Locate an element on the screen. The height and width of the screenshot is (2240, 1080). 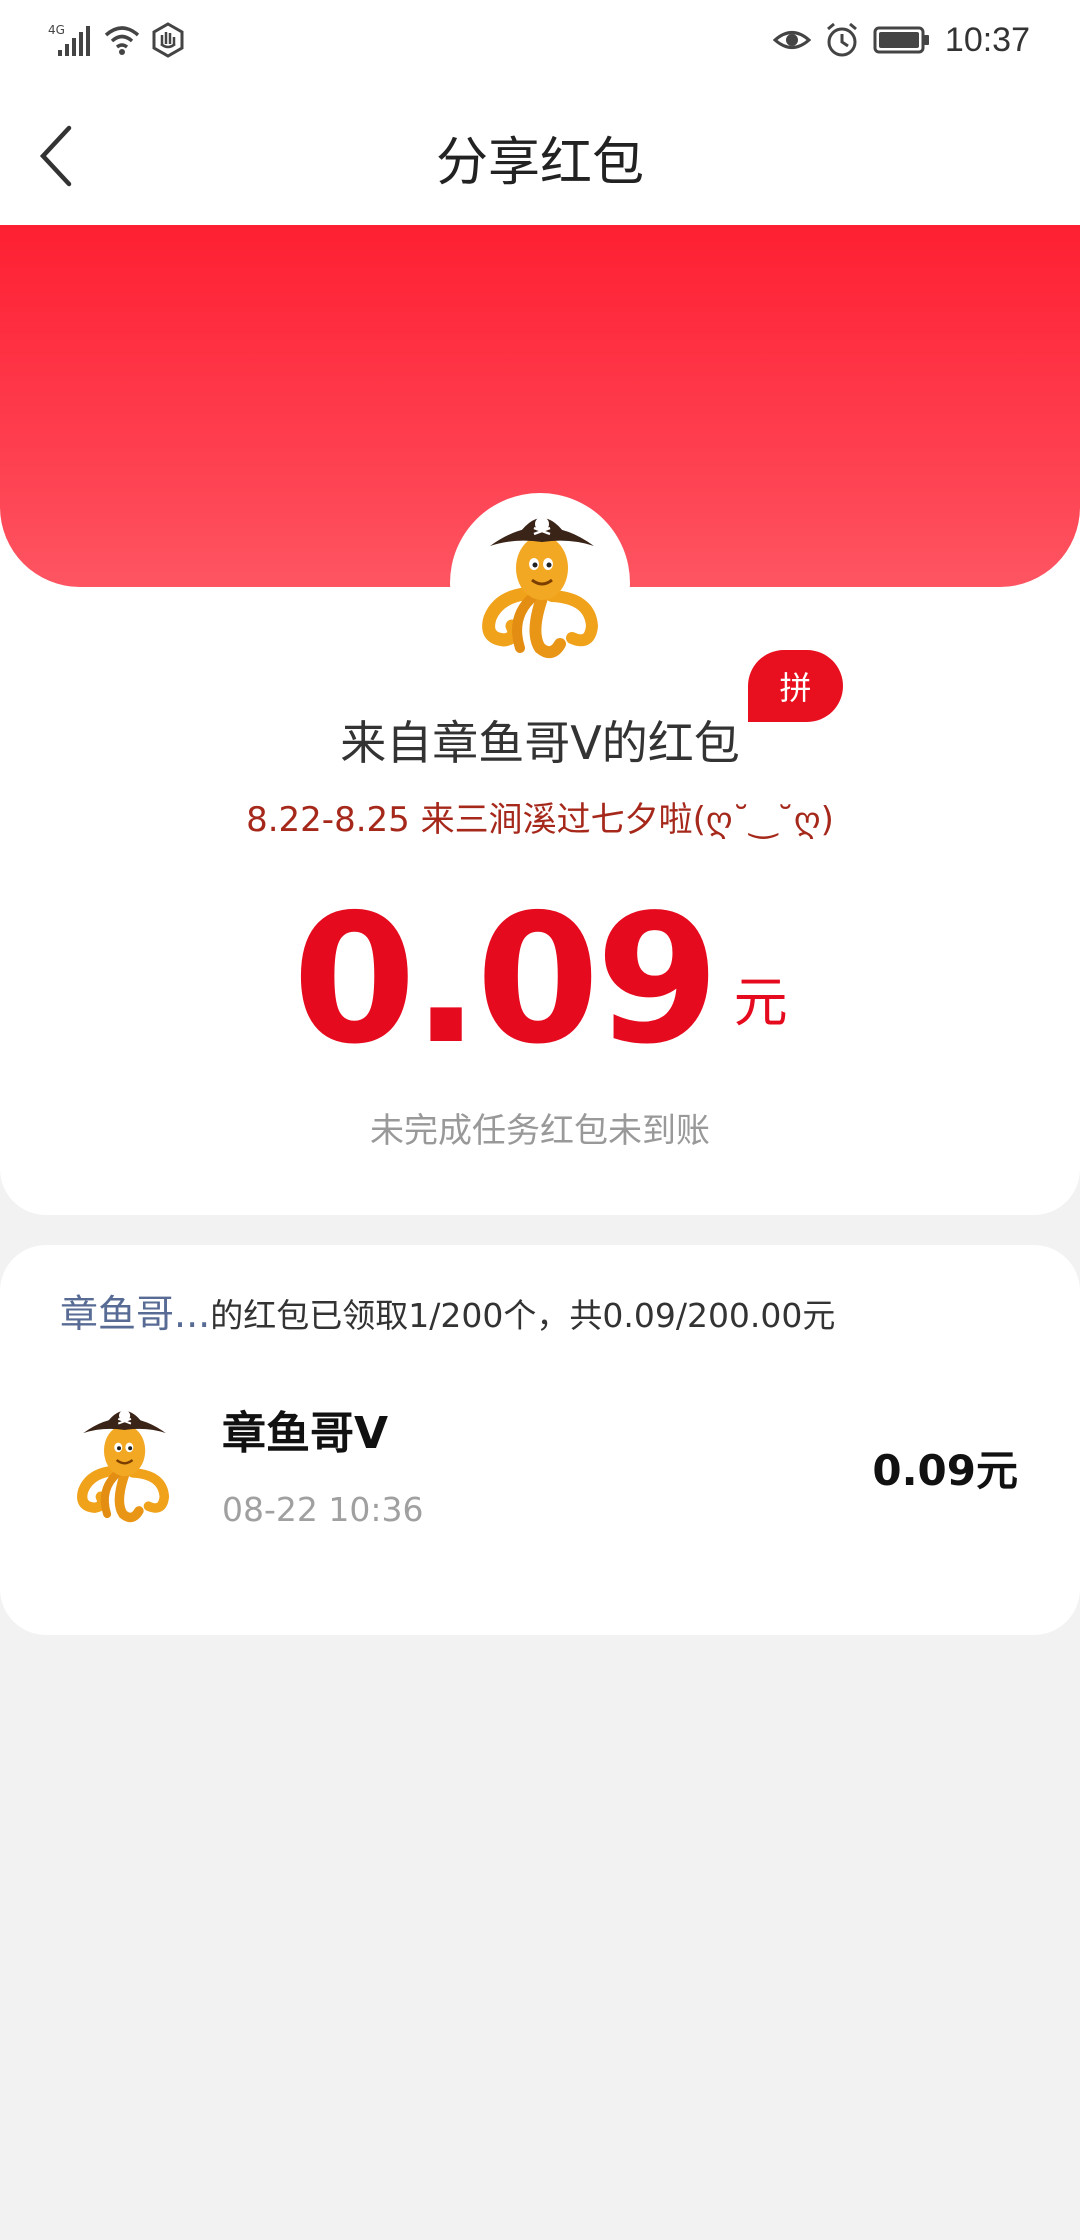
status-bar: 4G 10:37 is located at coordinates (540, 40).